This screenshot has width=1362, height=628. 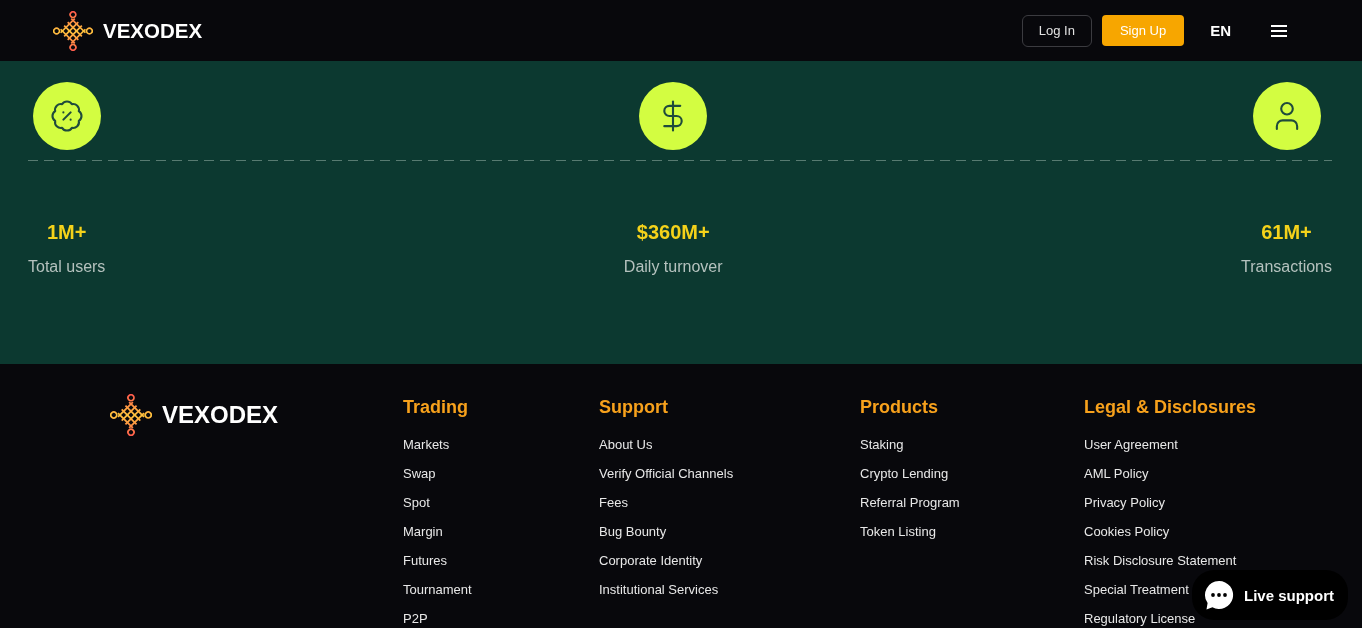 What do you see at coordinates (66, 116) in the screenshot?
I see `percent-badge-icon` at bounding box center [66, 116].